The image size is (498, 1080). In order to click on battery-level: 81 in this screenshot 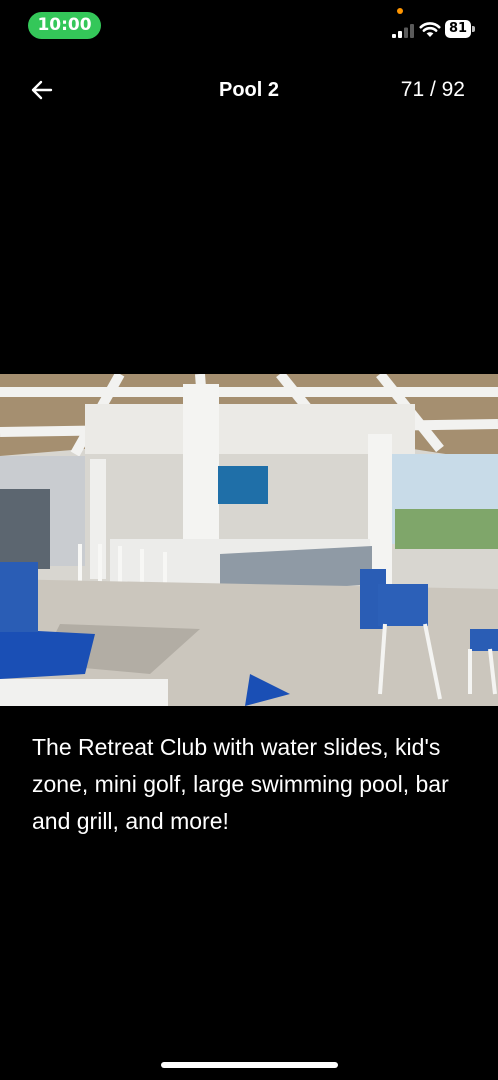, I will do `click(458, 29)`.